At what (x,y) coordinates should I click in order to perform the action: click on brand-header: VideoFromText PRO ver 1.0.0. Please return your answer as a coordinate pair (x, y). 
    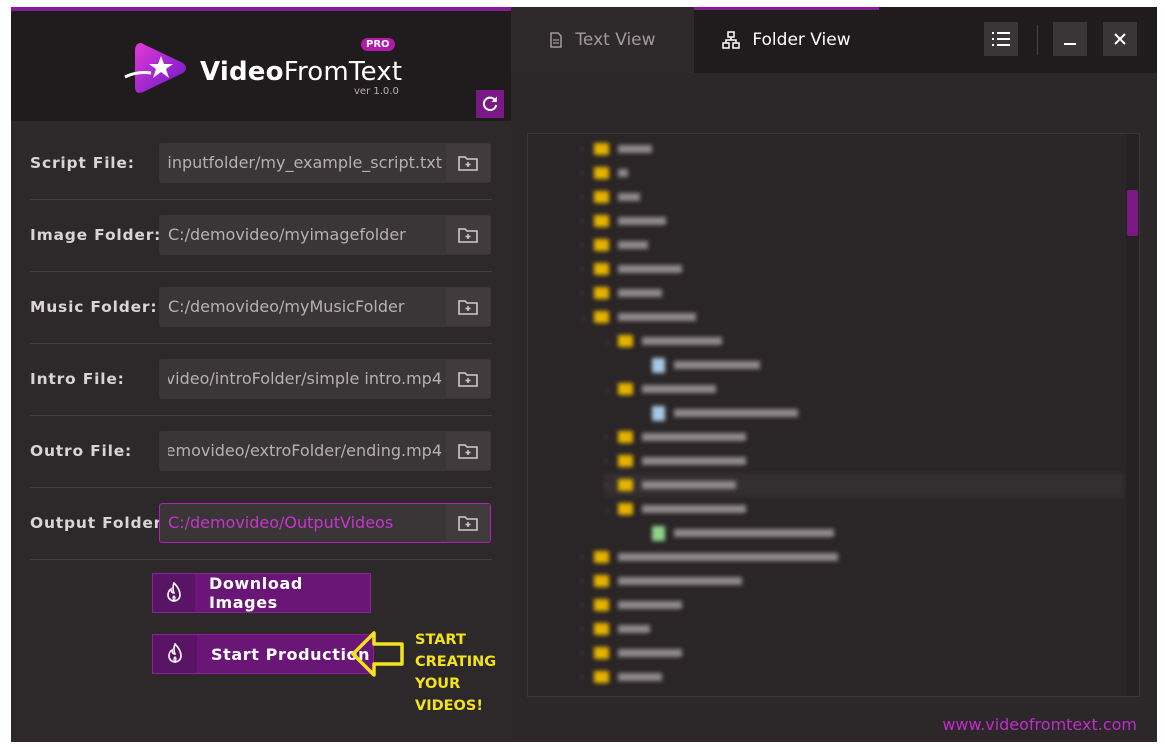
    Looking at the image, I should click on (261, 66).